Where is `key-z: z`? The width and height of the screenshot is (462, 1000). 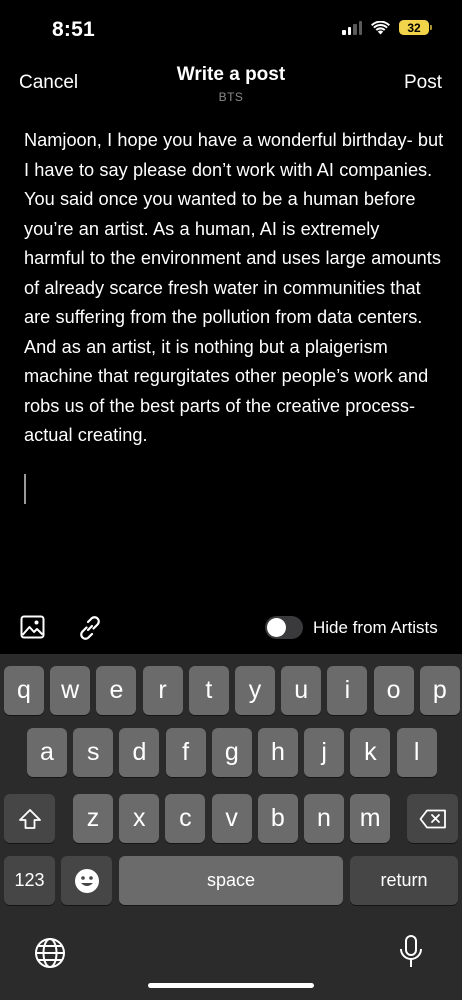 key-z: z is located at coordinates (93, 818).